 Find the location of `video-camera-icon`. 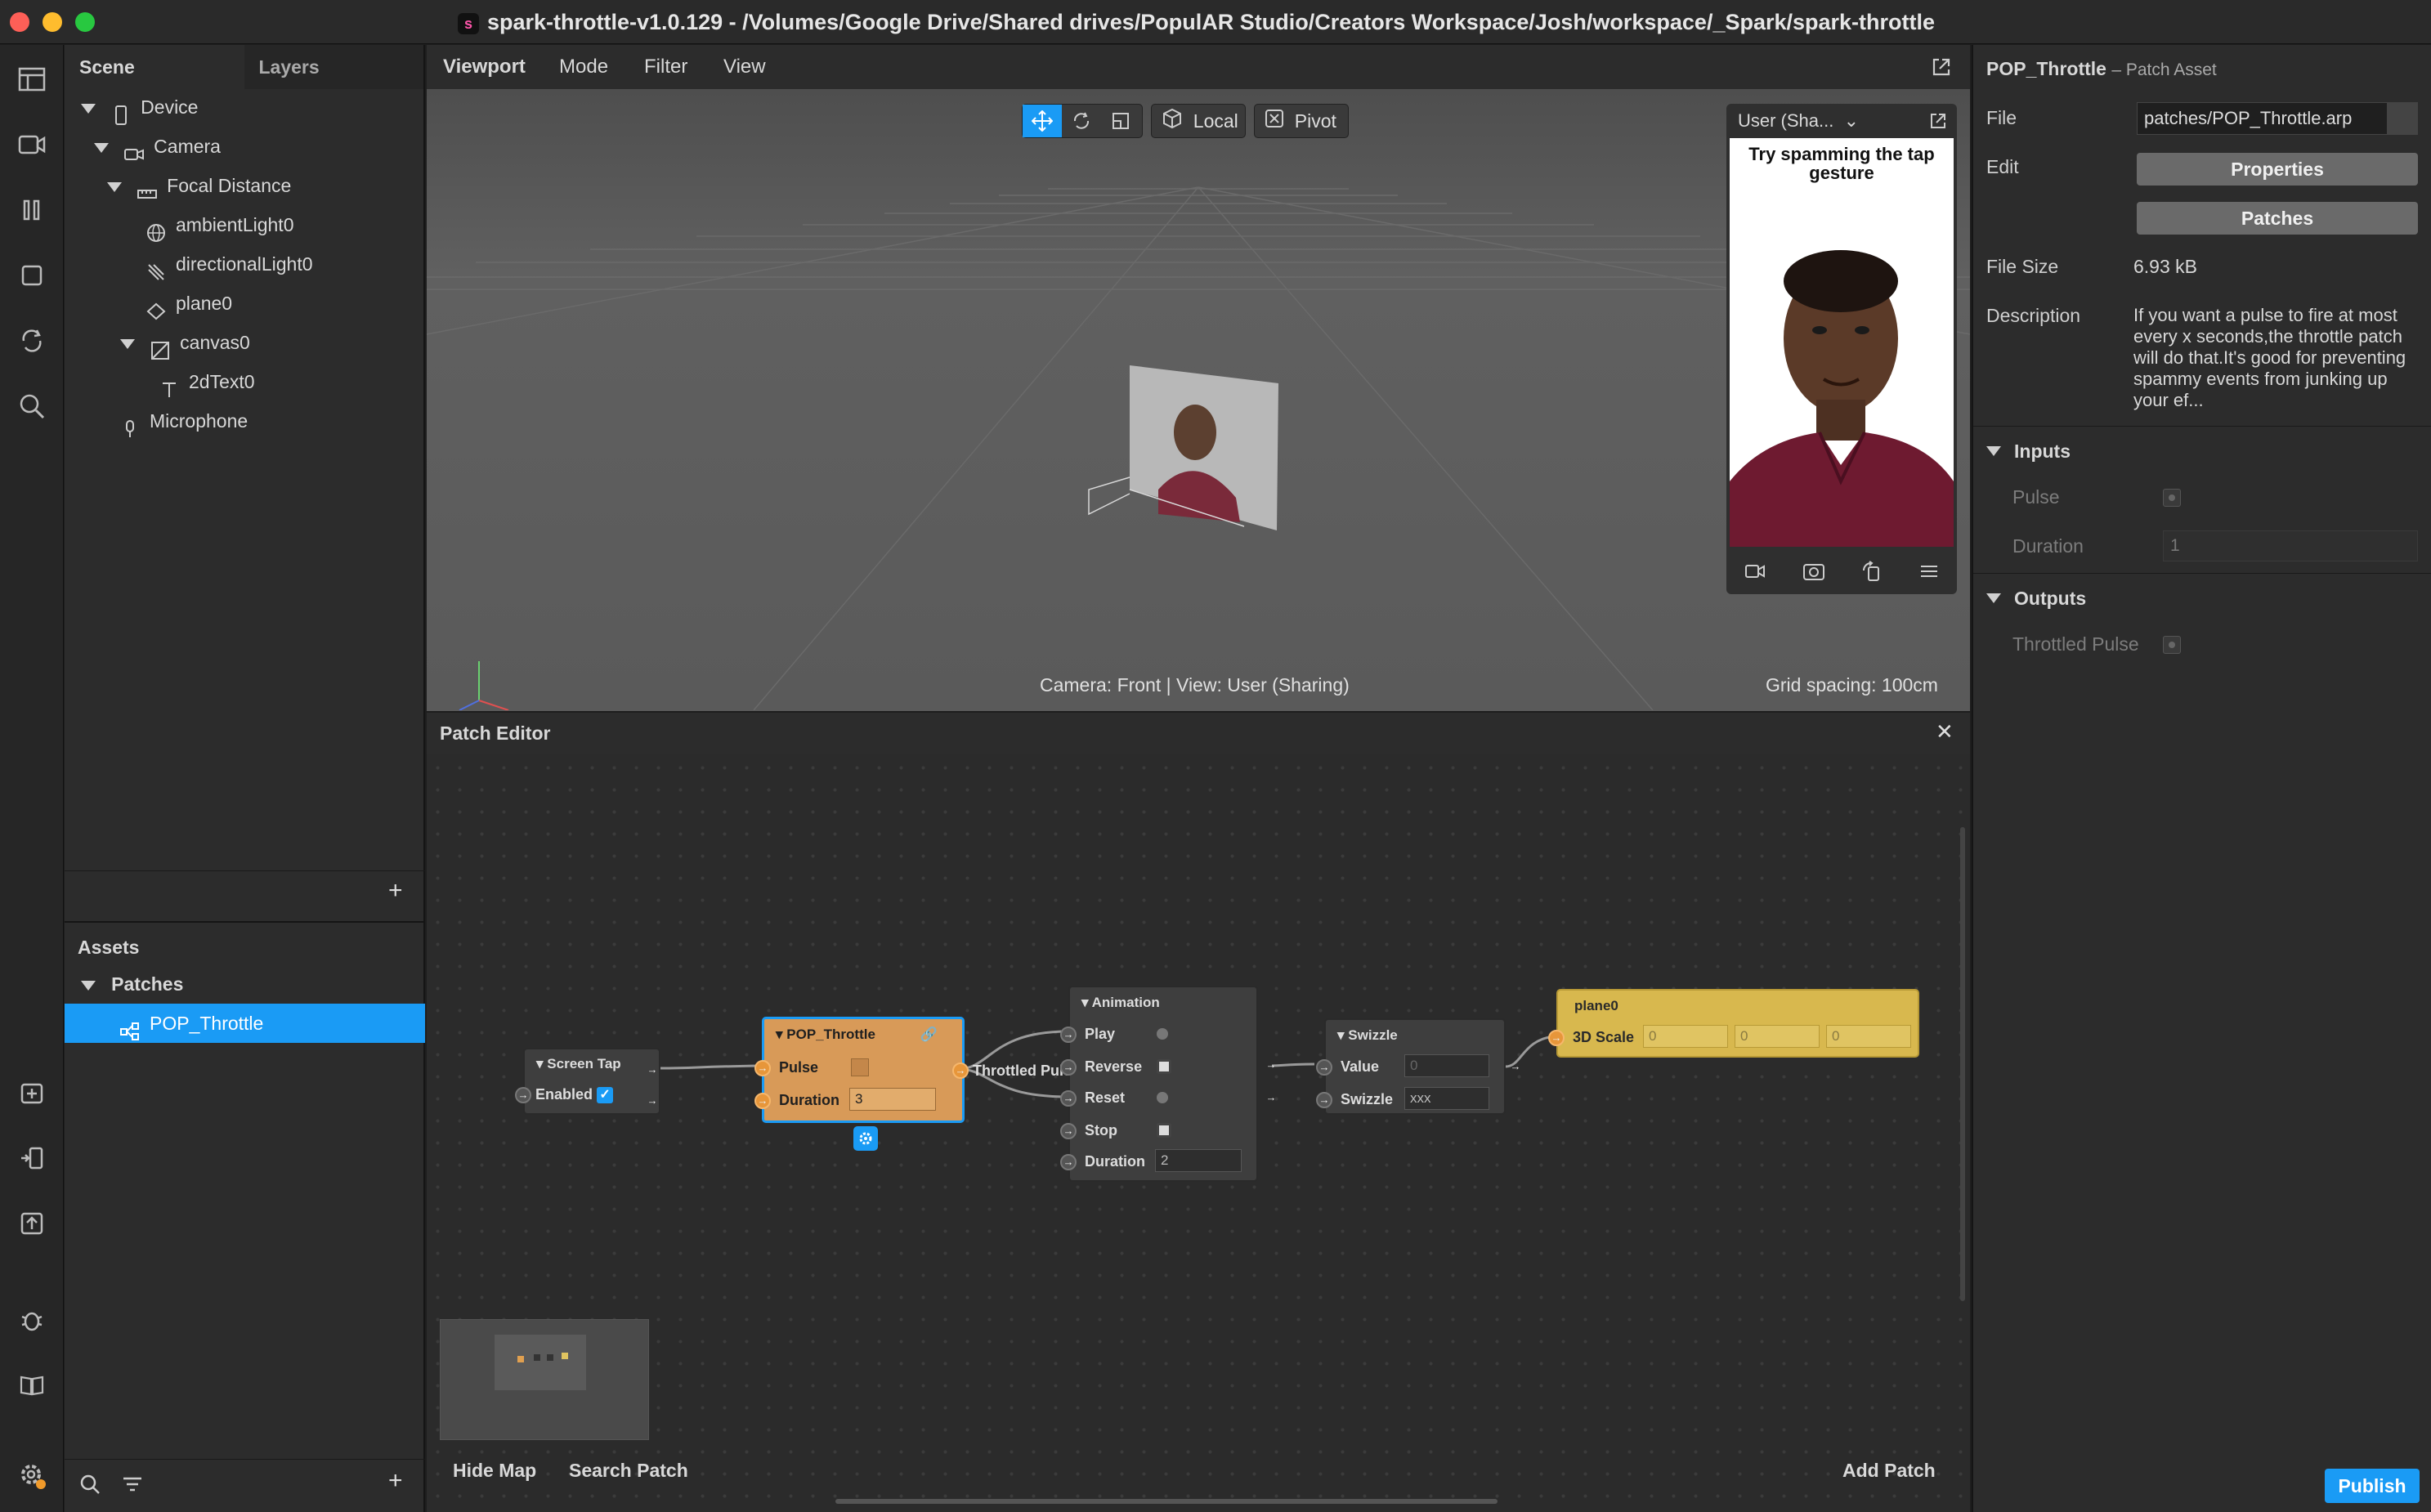

video-camera-icon is located at coordinates (32, 144).